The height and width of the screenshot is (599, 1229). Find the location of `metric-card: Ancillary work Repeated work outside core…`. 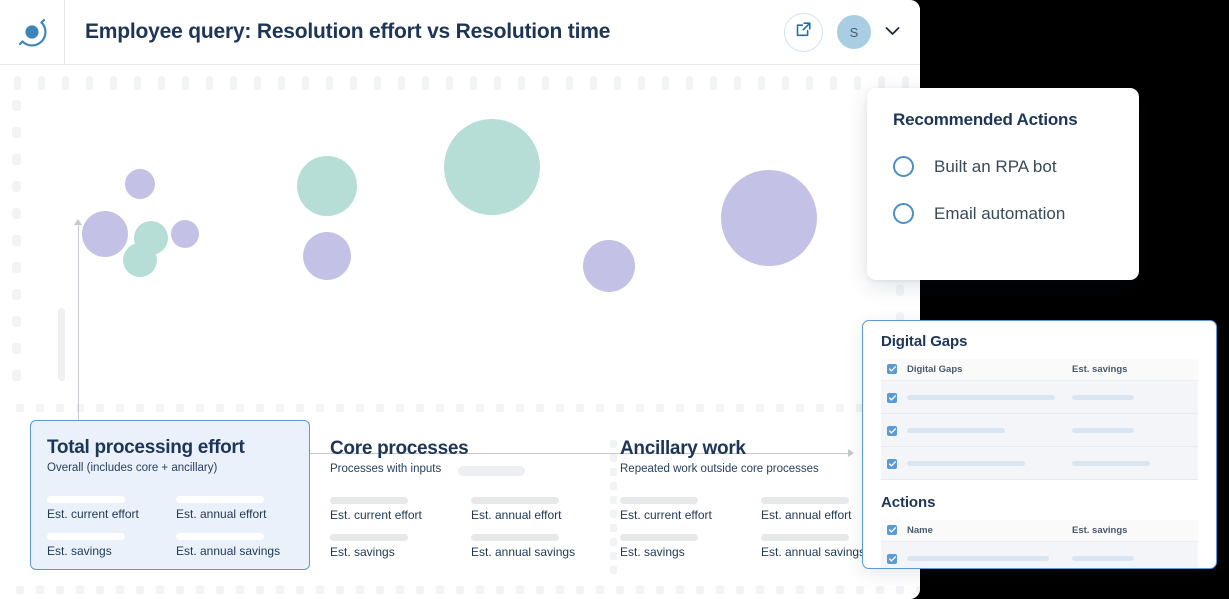

metric-card: Ancillary work Repeated work outside core… is located at coordinates (755, 495).